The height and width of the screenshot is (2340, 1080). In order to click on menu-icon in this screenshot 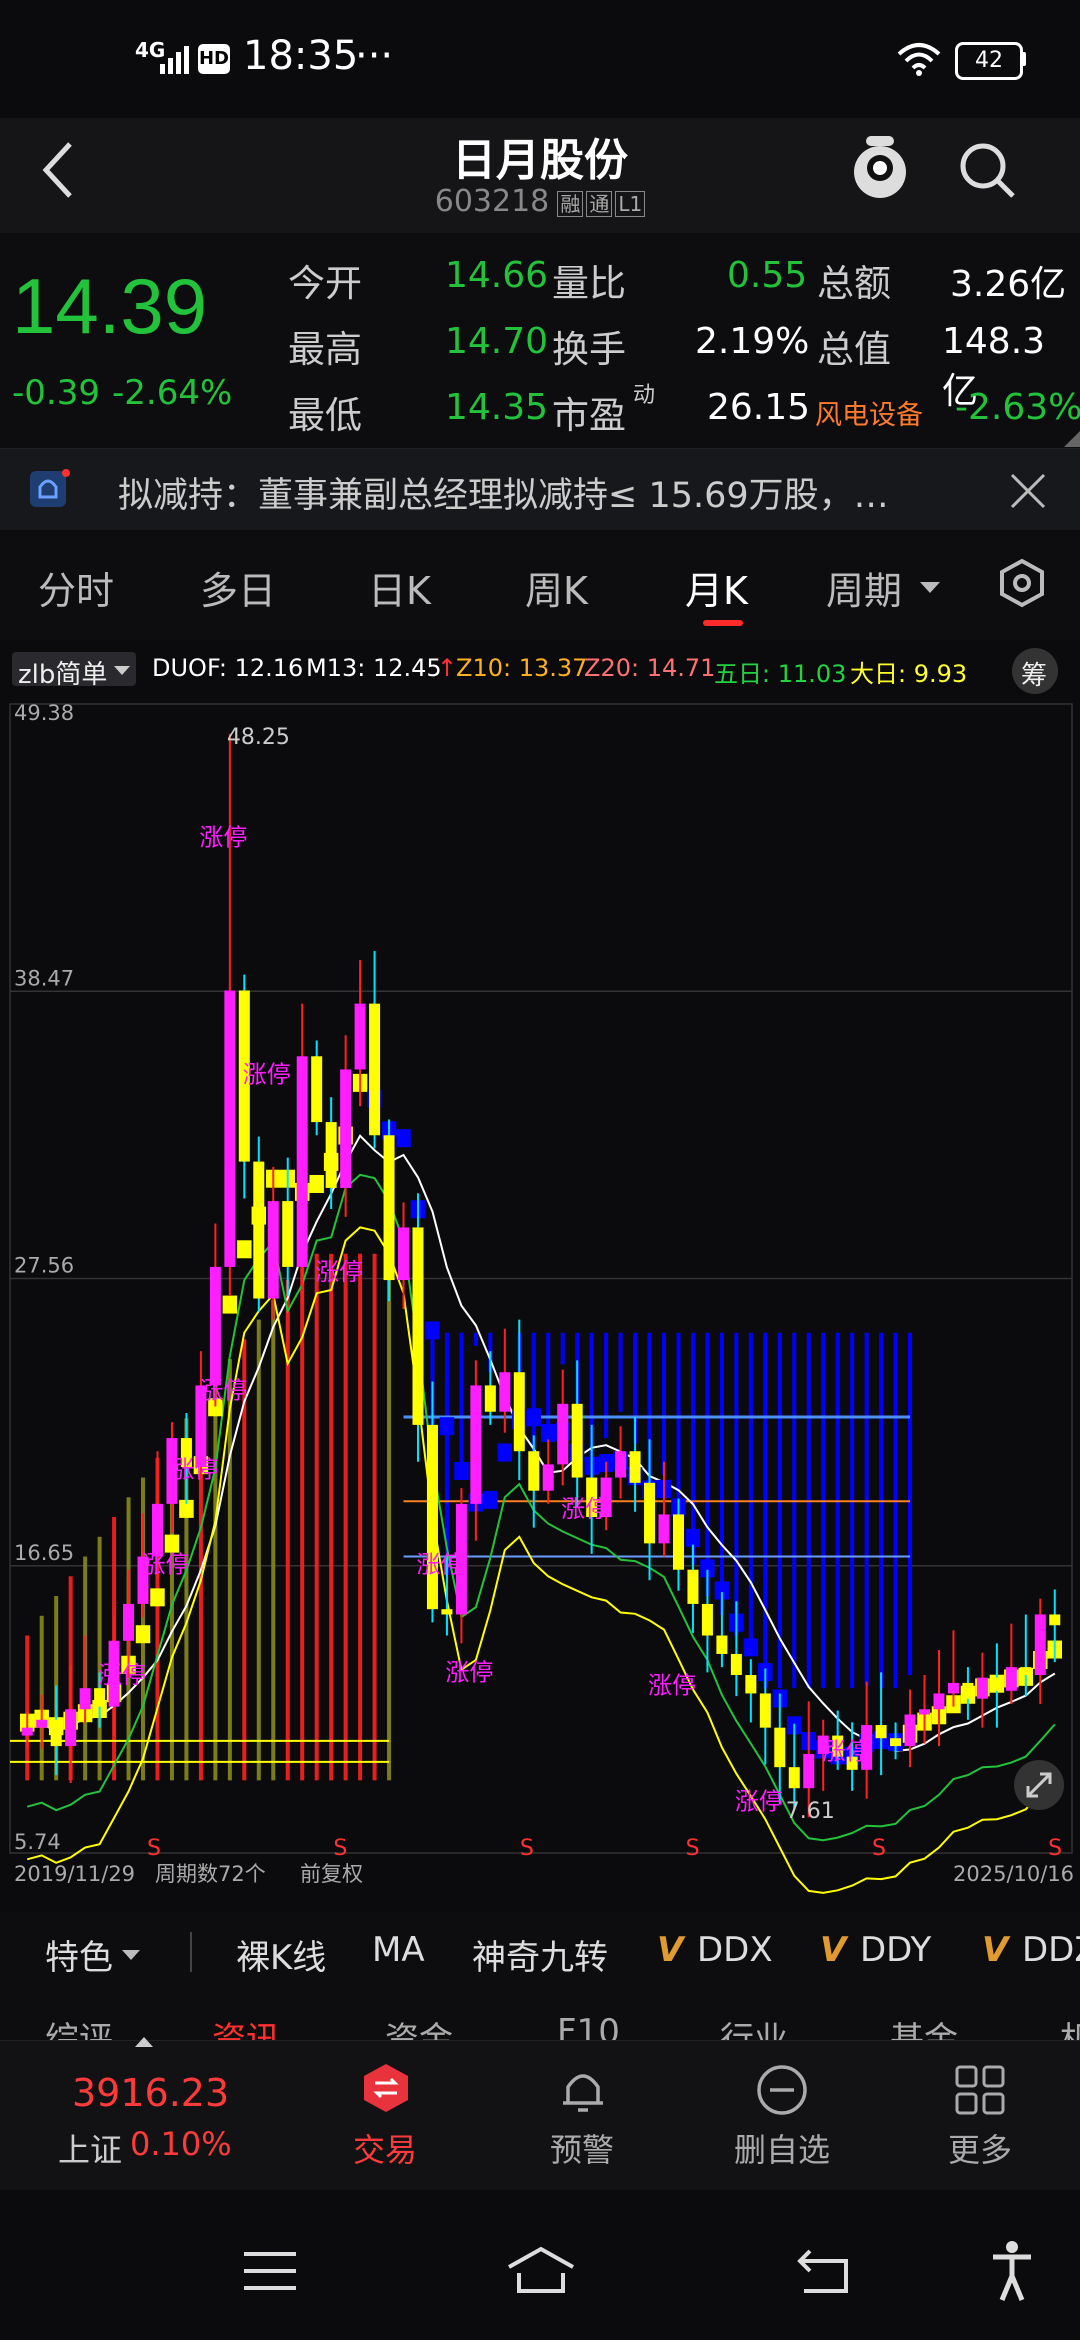, I will do `click(270, 2271)`.